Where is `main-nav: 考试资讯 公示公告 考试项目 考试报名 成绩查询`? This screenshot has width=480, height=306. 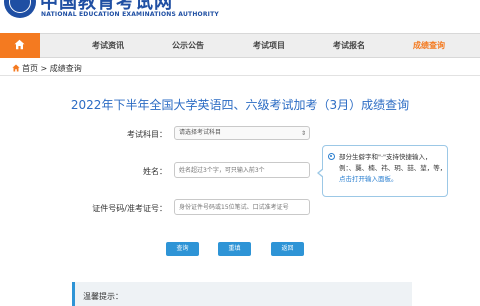 main-nav: 考试资讯 公示公告 考试项目 考试报名 成绩查询 is located at coordinates (240, 45).